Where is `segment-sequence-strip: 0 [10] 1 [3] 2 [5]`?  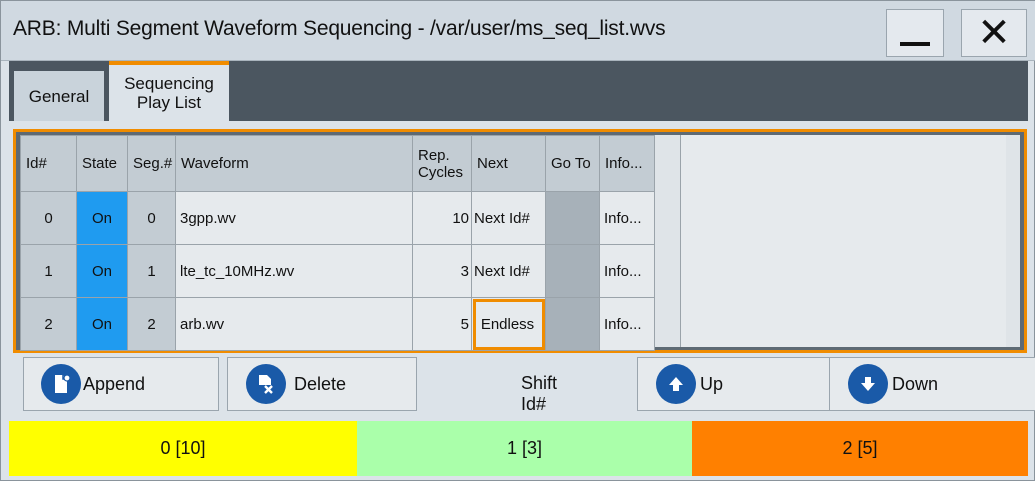 segment-sequence-strip: 0 [10] 1 [3] 2 [5] is located at coordinates (518, 448).